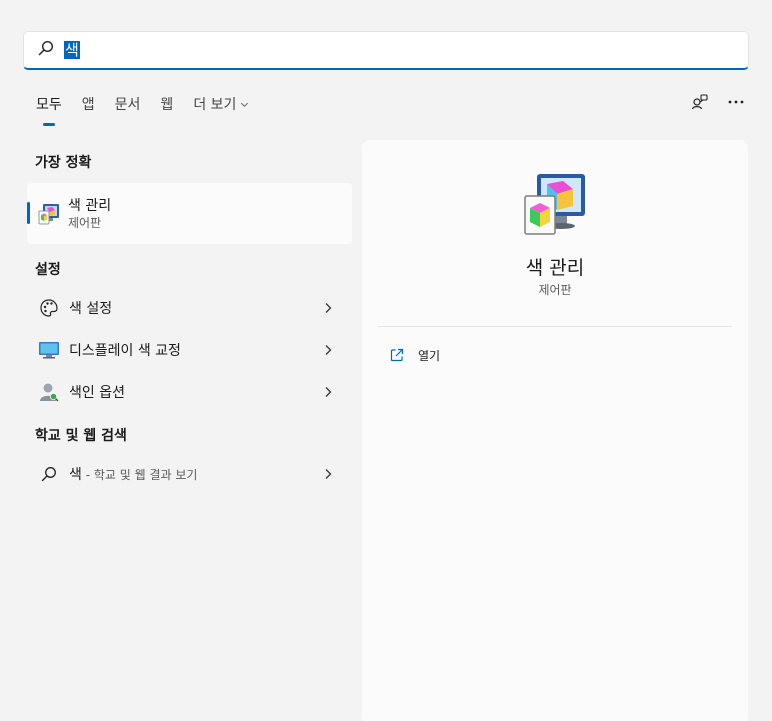 This screenshot has height=721, width=772. Describe the element at coordinates (139, 475) in the screenshot. I see `web-search-suffix: - 학교 및 웹 결과 보기` at that location.